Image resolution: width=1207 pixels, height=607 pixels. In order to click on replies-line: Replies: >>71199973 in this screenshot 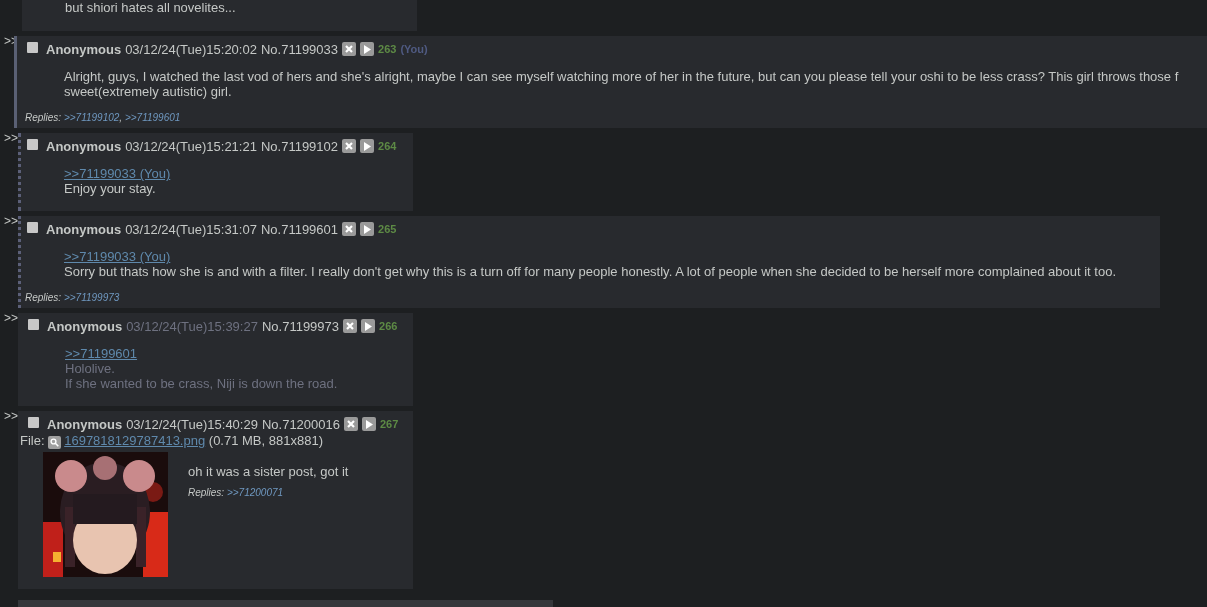, I will do `click(72, 297)`.